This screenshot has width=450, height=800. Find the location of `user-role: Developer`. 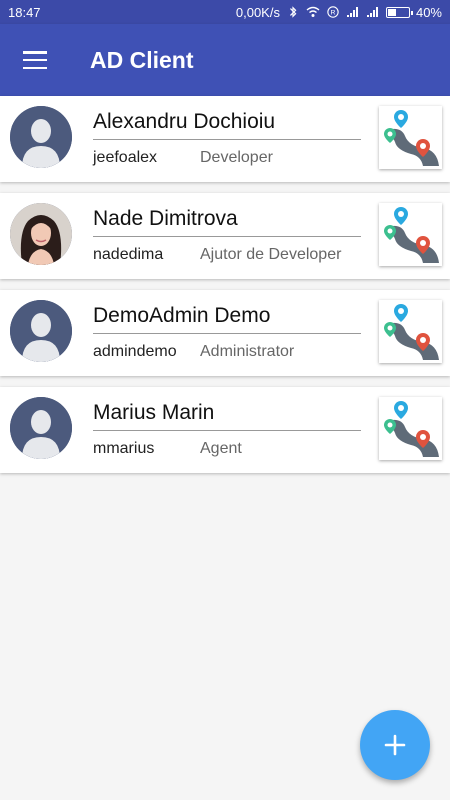

user-role: Developer is located at coordinates (236, 157).